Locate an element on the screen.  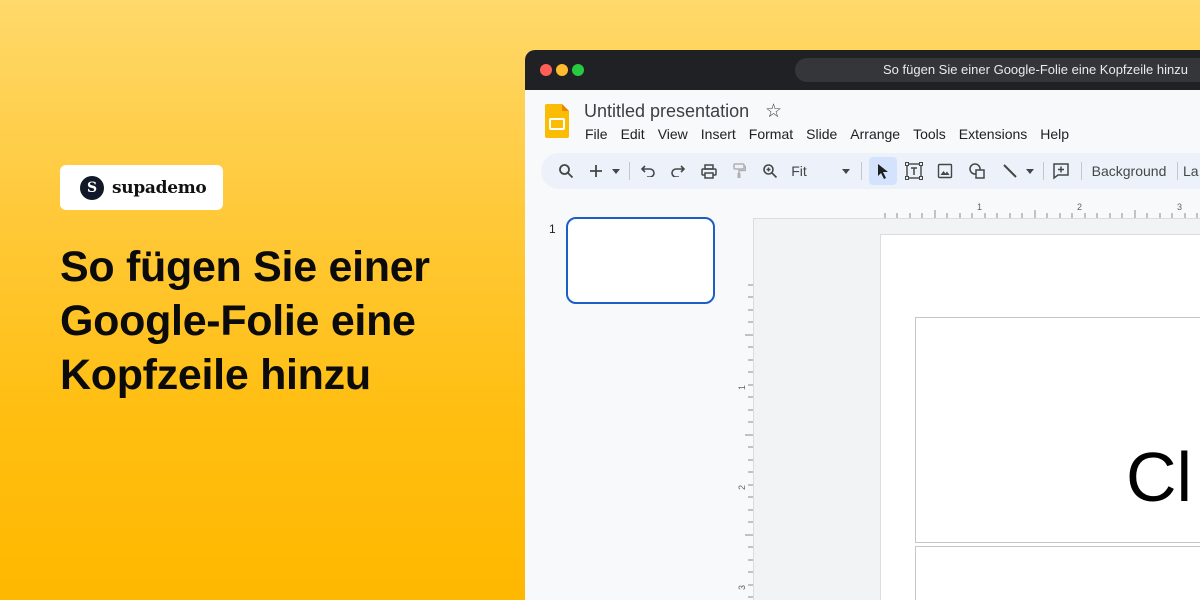
menu-insert: Insert is located at coordinates (718, 134).